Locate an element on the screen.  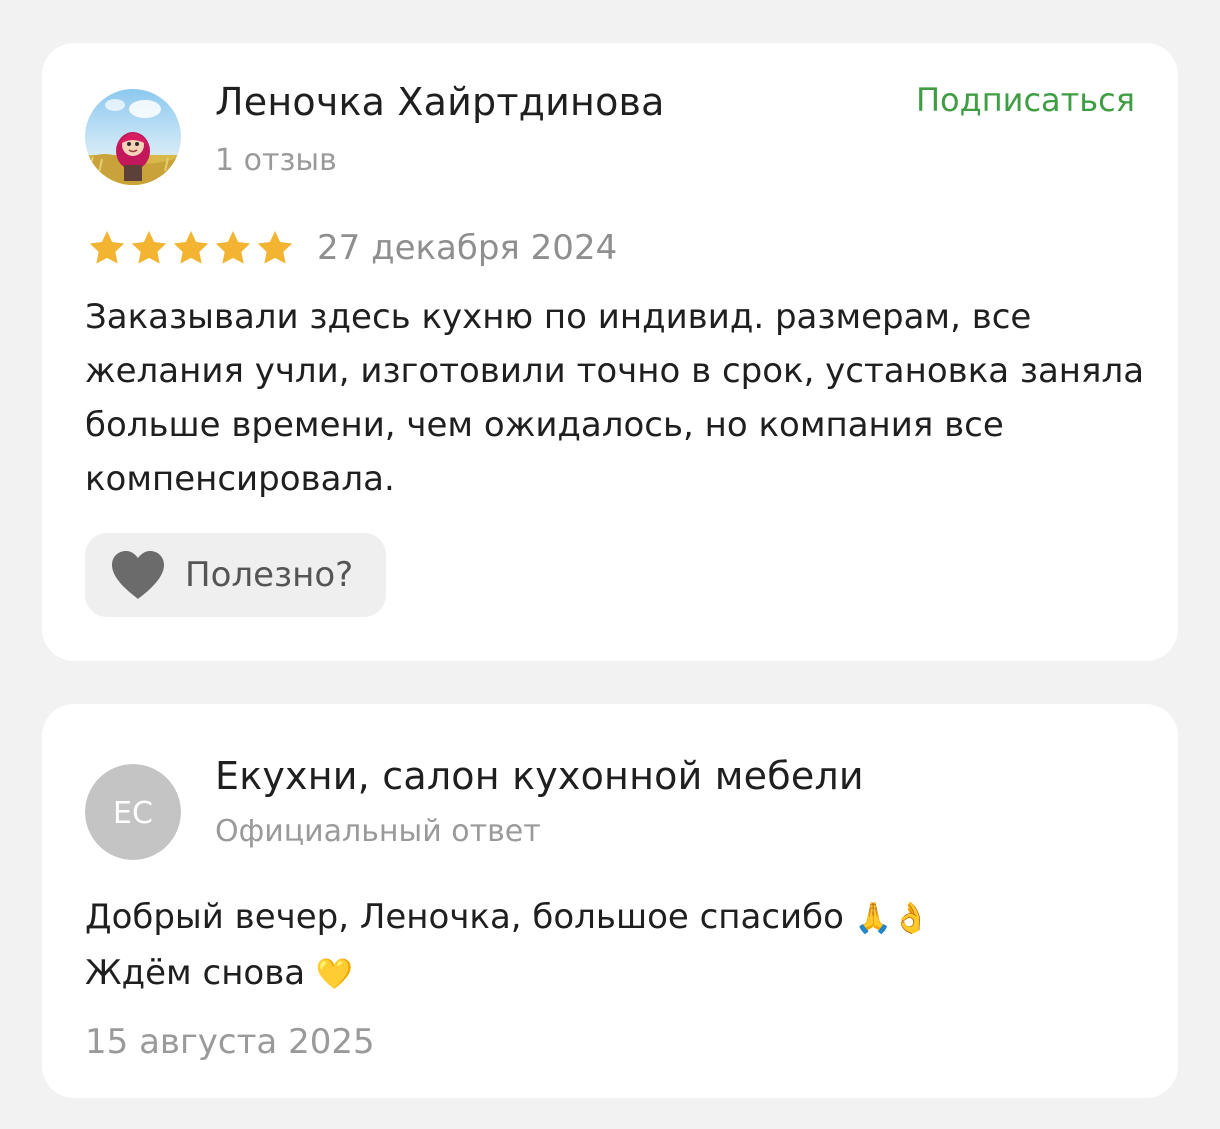
subscribe-button: Подписаться is located at coordinates (1025, 100).